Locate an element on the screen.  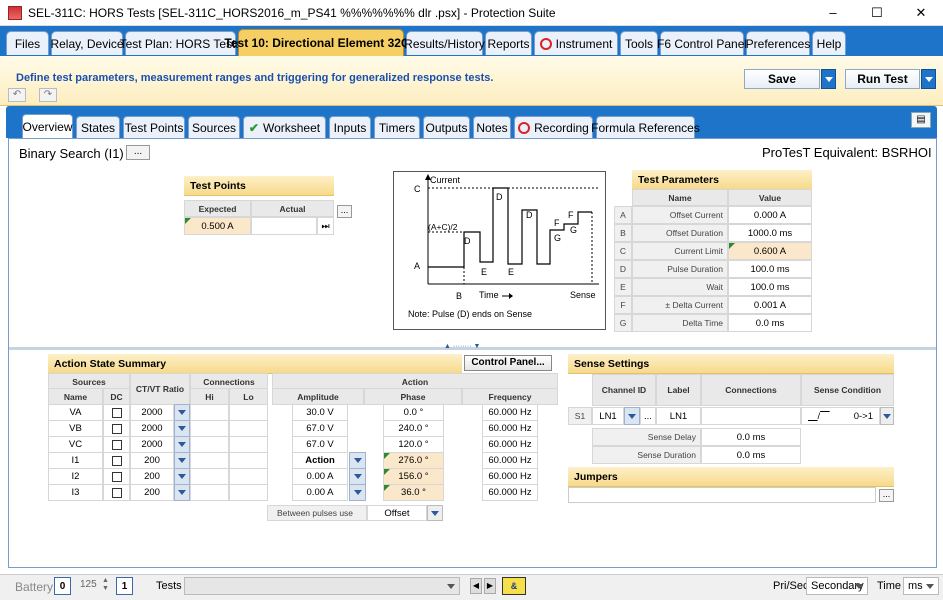
tab-files: Files is located at coordinates (27, 43).